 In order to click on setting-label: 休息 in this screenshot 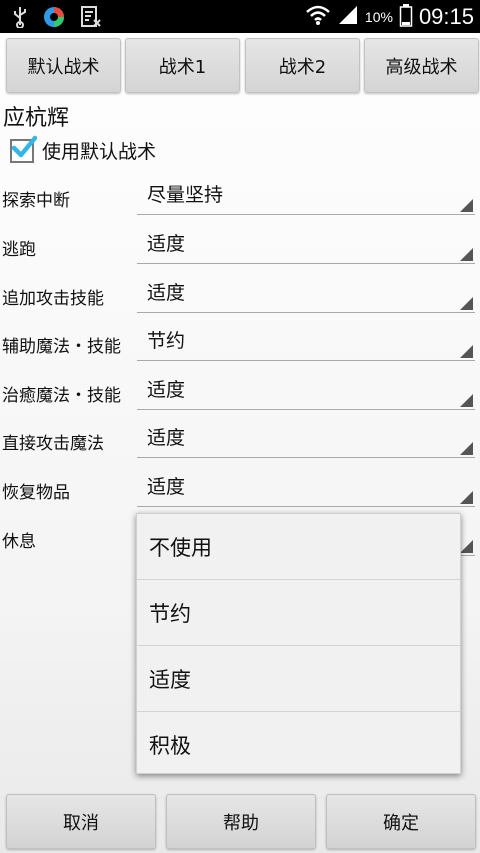, I will do `click(19, 542)`.